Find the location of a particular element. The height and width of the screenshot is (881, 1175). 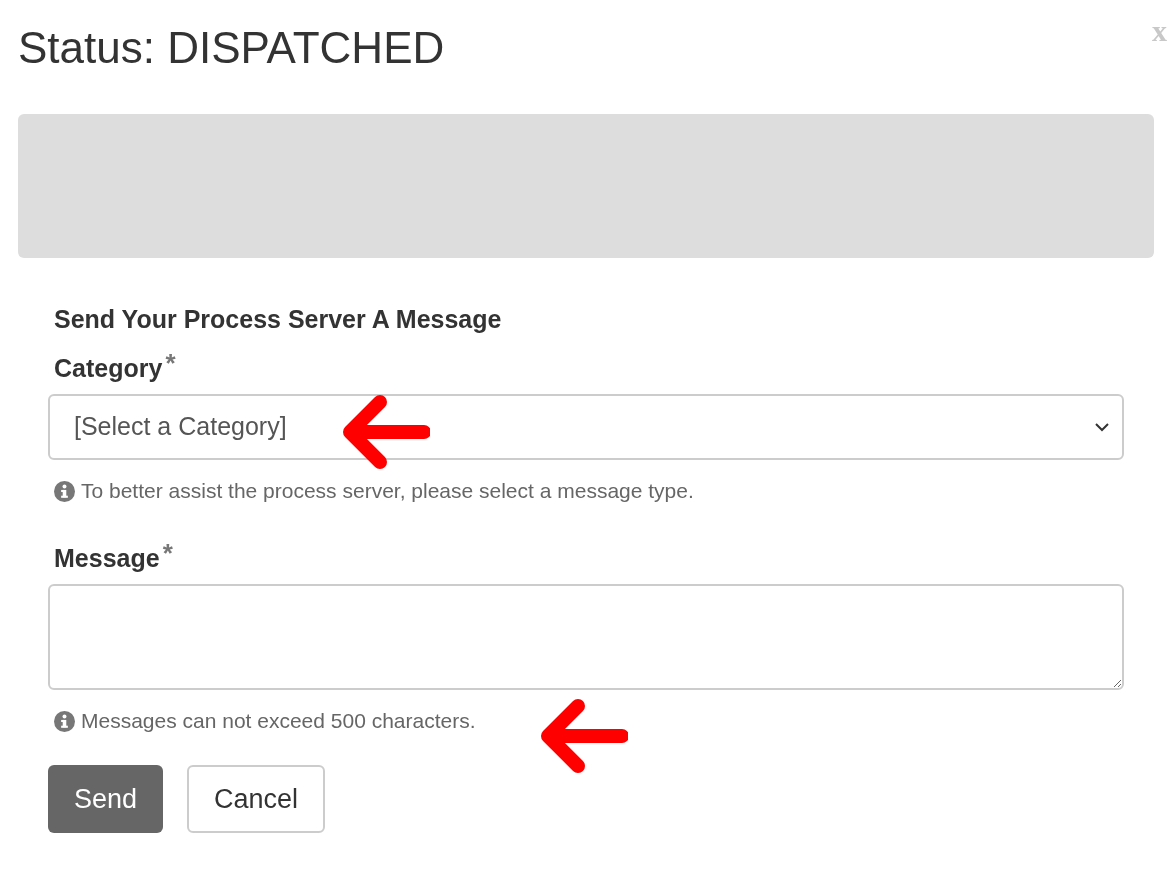

help-text: To better assist the process server, please select a message type. is located at coordinates (387, 491).